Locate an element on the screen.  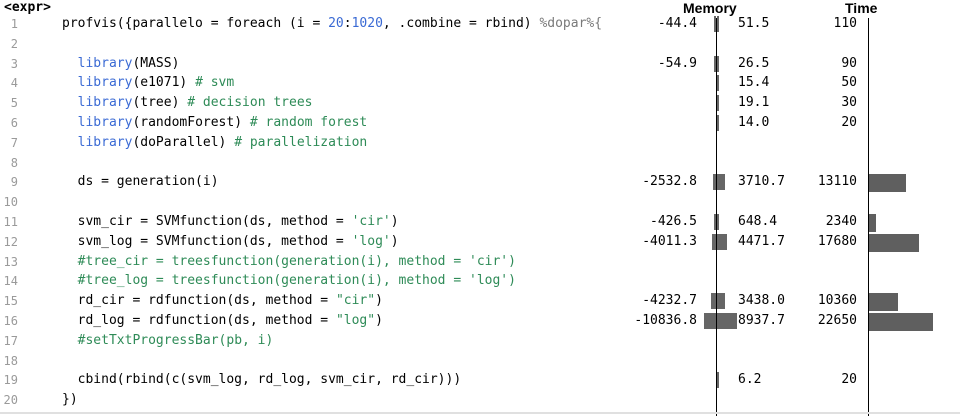
time-value: 90 is located at coordinates (849, 63).